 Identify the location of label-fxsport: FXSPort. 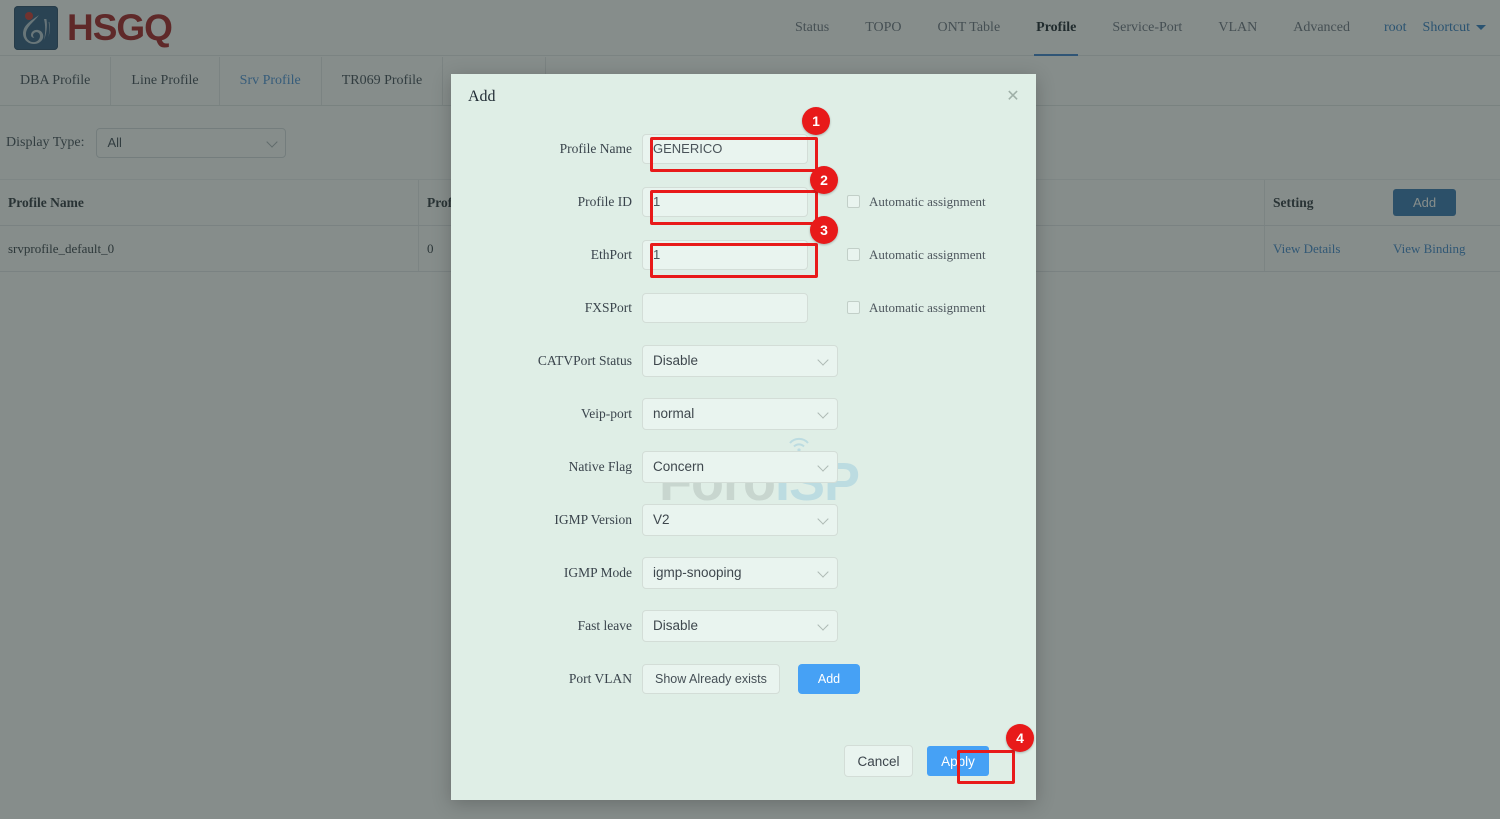
(608, 307).